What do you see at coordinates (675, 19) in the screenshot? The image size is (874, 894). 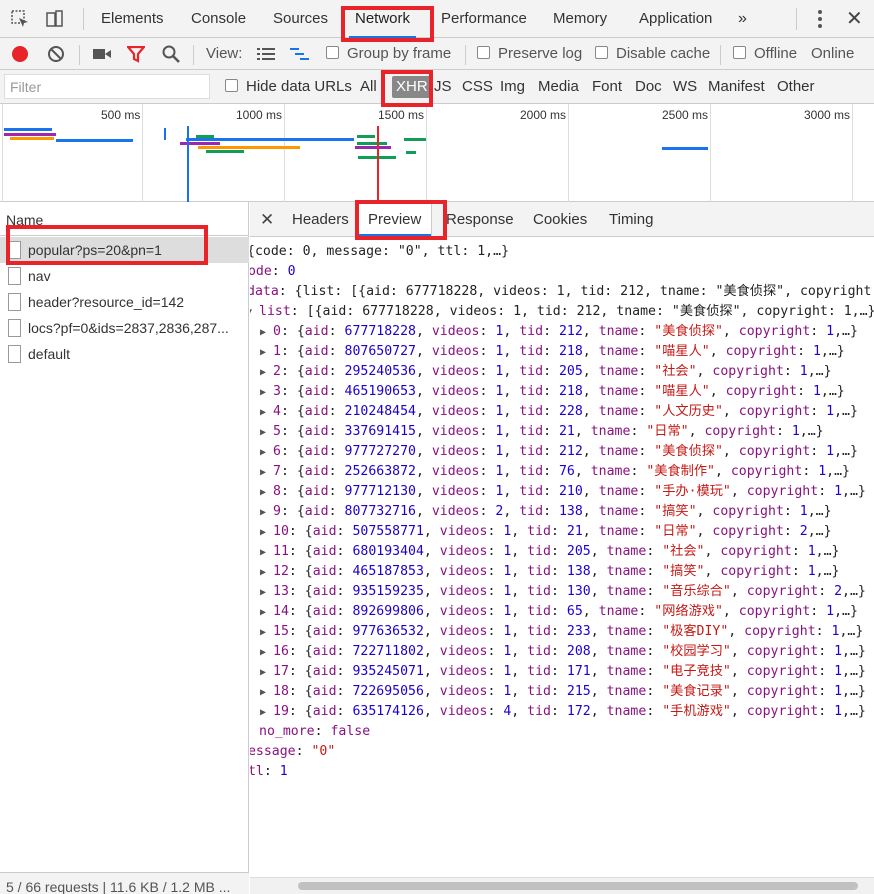 I see `tab-application: Application` at bounding box center [675, 19].